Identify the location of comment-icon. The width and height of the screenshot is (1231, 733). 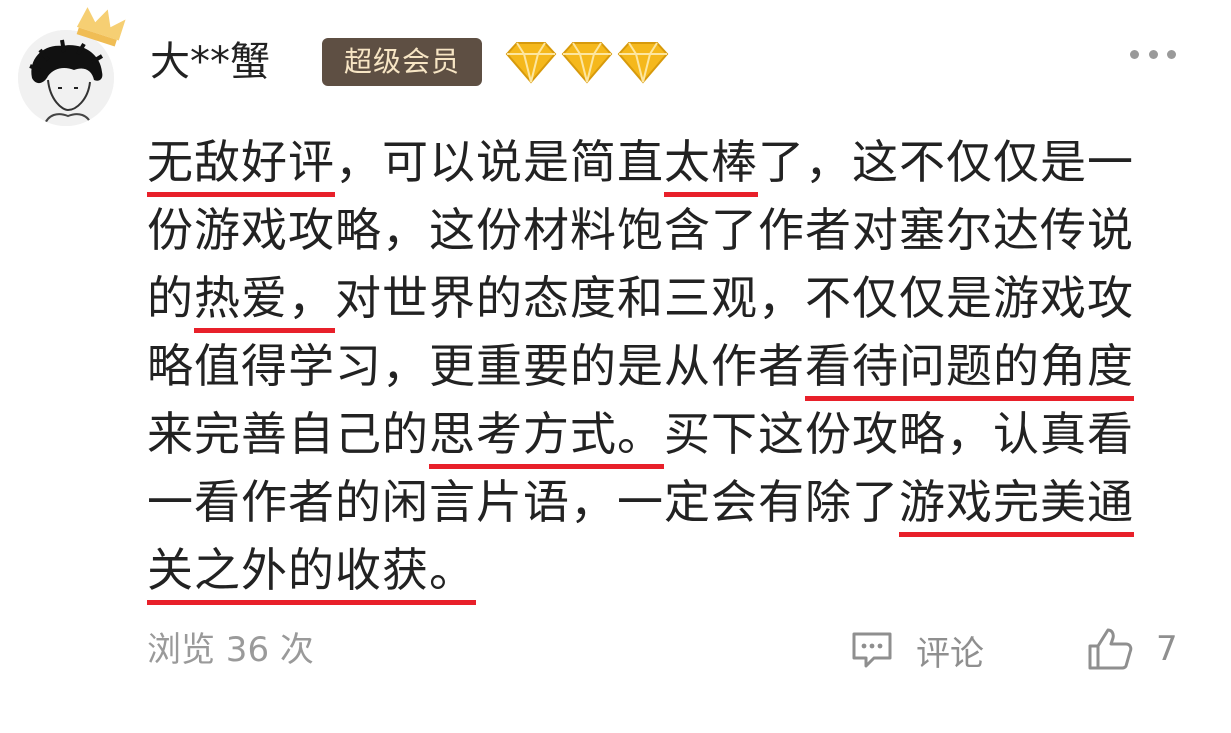
(872, 650).